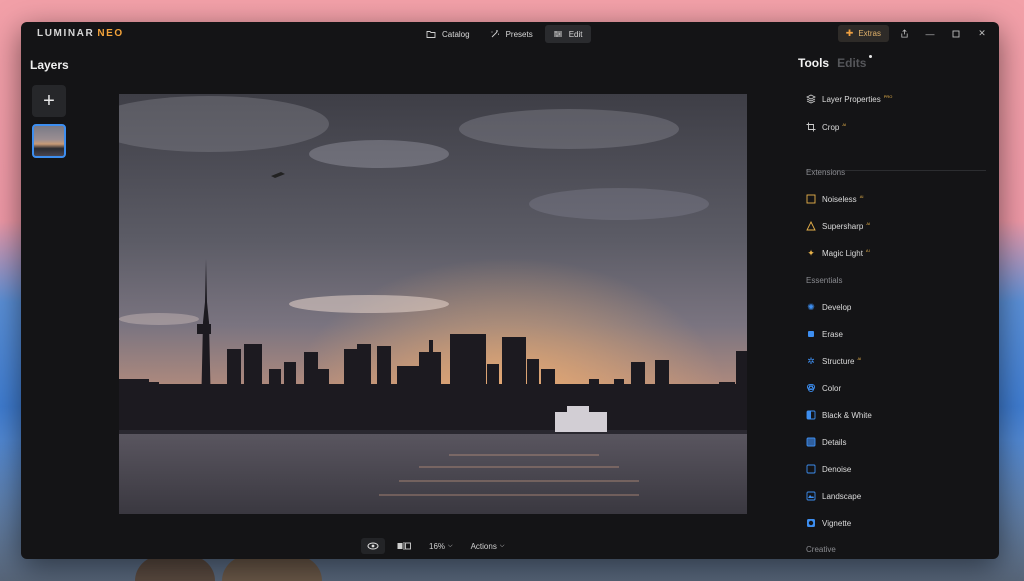 The width and height of the screenshot is (1024, 581). What do you see at coordinates (575, 34) in the screenshot?
I see `tab-edit-label: Edit` at bounding box center [575, 34].